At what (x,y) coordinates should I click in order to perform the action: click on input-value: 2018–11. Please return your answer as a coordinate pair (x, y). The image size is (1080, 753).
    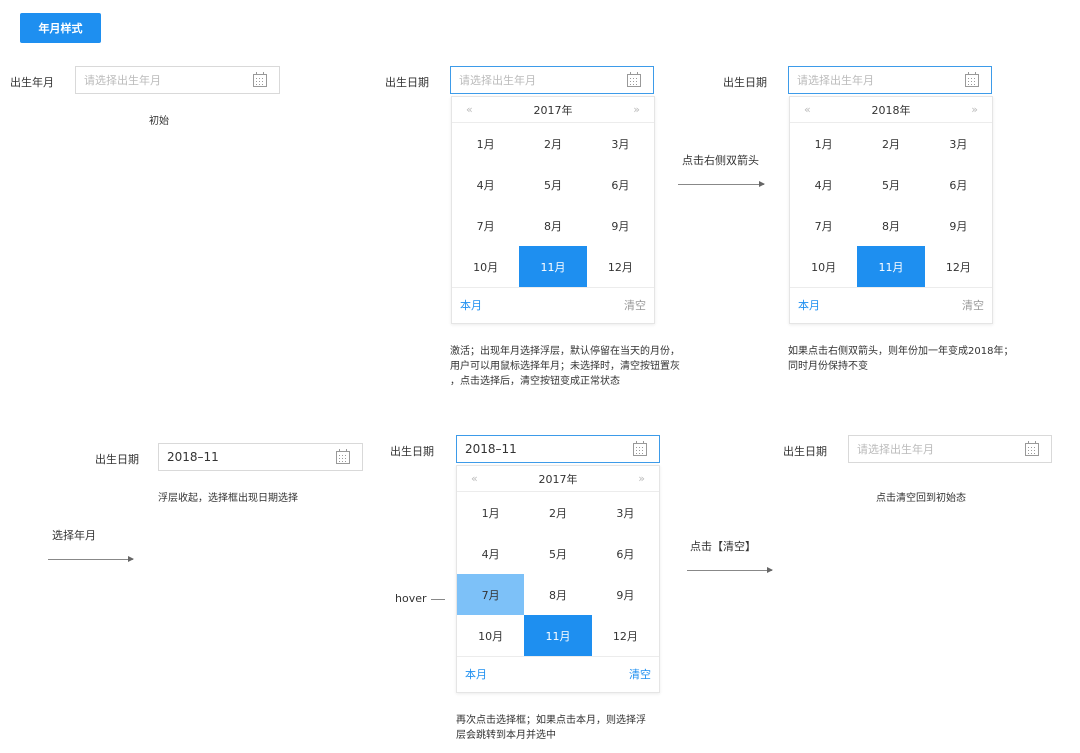
    Looking at the image, I should click on (193, 457).